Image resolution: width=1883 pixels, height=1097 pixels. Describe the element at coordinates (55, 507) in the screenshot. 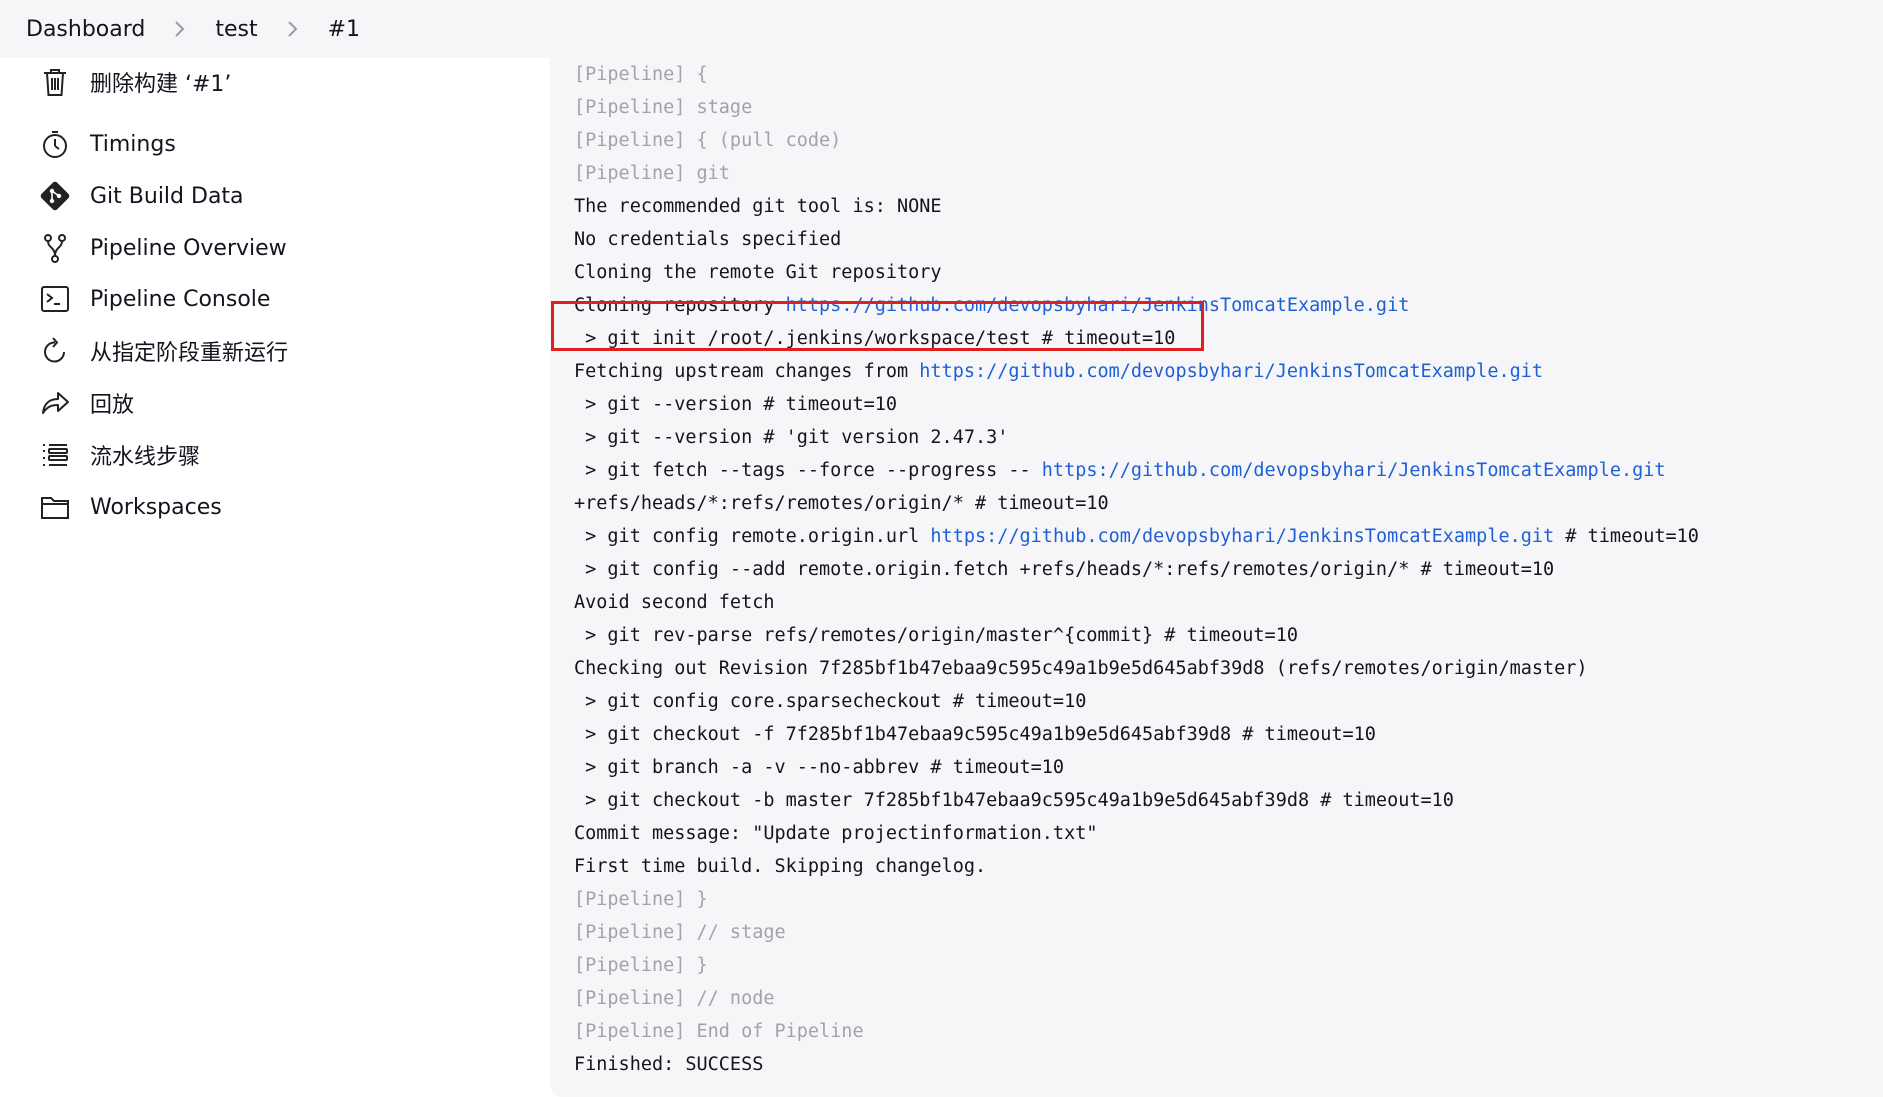

I see `folder-icon` at that location.